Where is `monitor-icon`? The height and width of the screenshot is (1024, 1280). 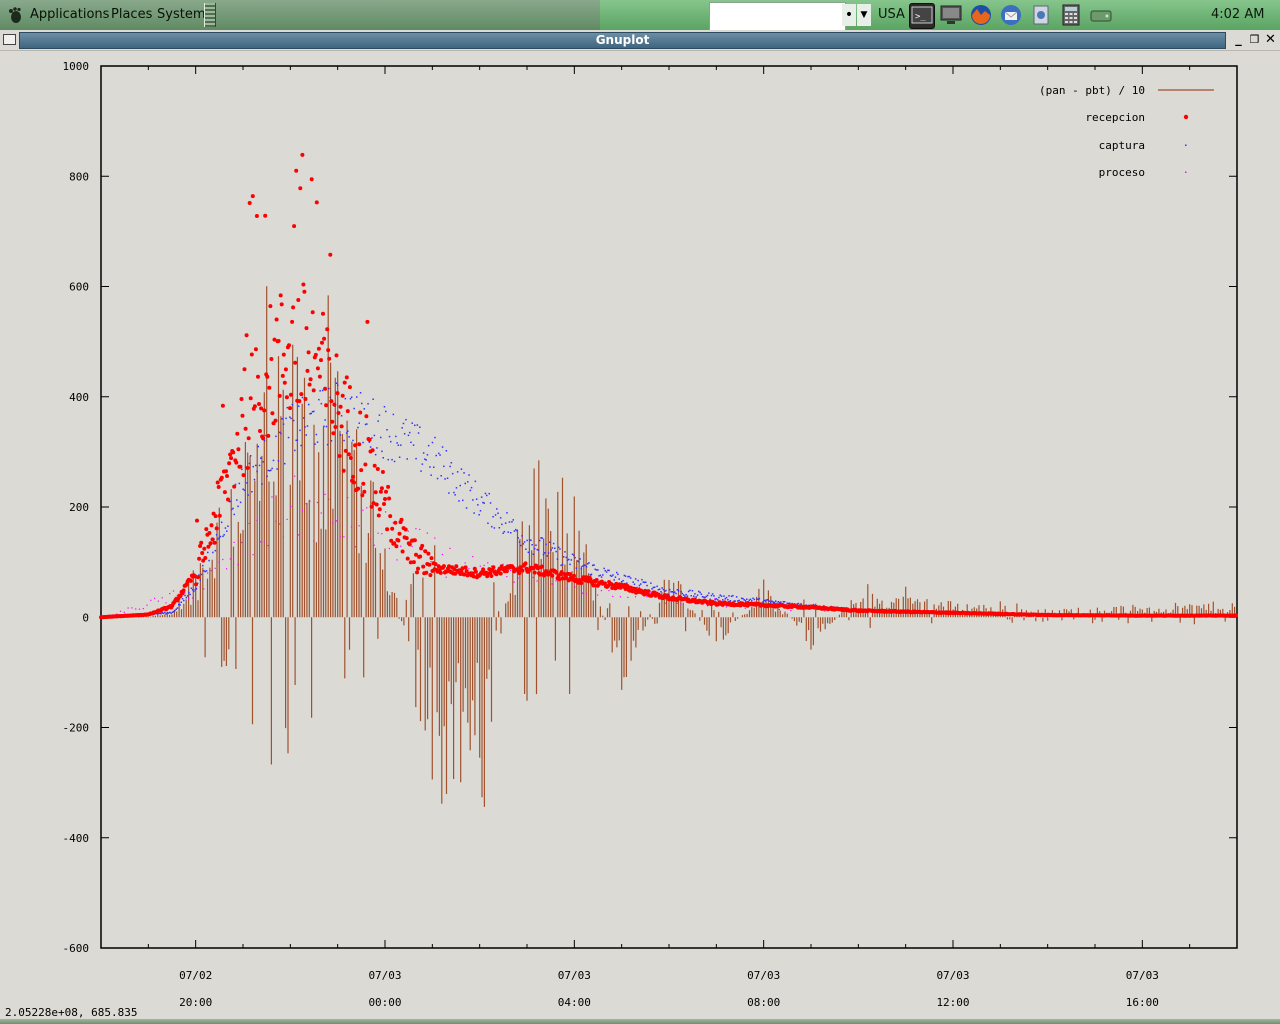
monitor-icon is located at coordinates (951, 15).